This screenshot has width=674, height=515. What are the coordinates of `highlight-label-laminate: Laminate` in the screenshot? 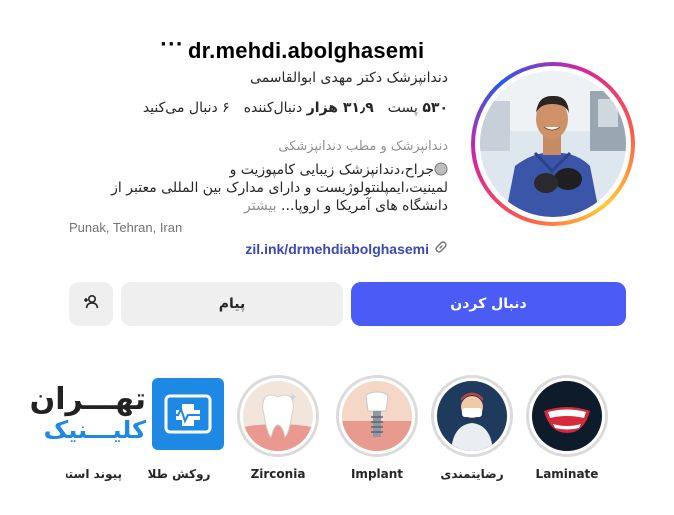 It's located at (567, 474).